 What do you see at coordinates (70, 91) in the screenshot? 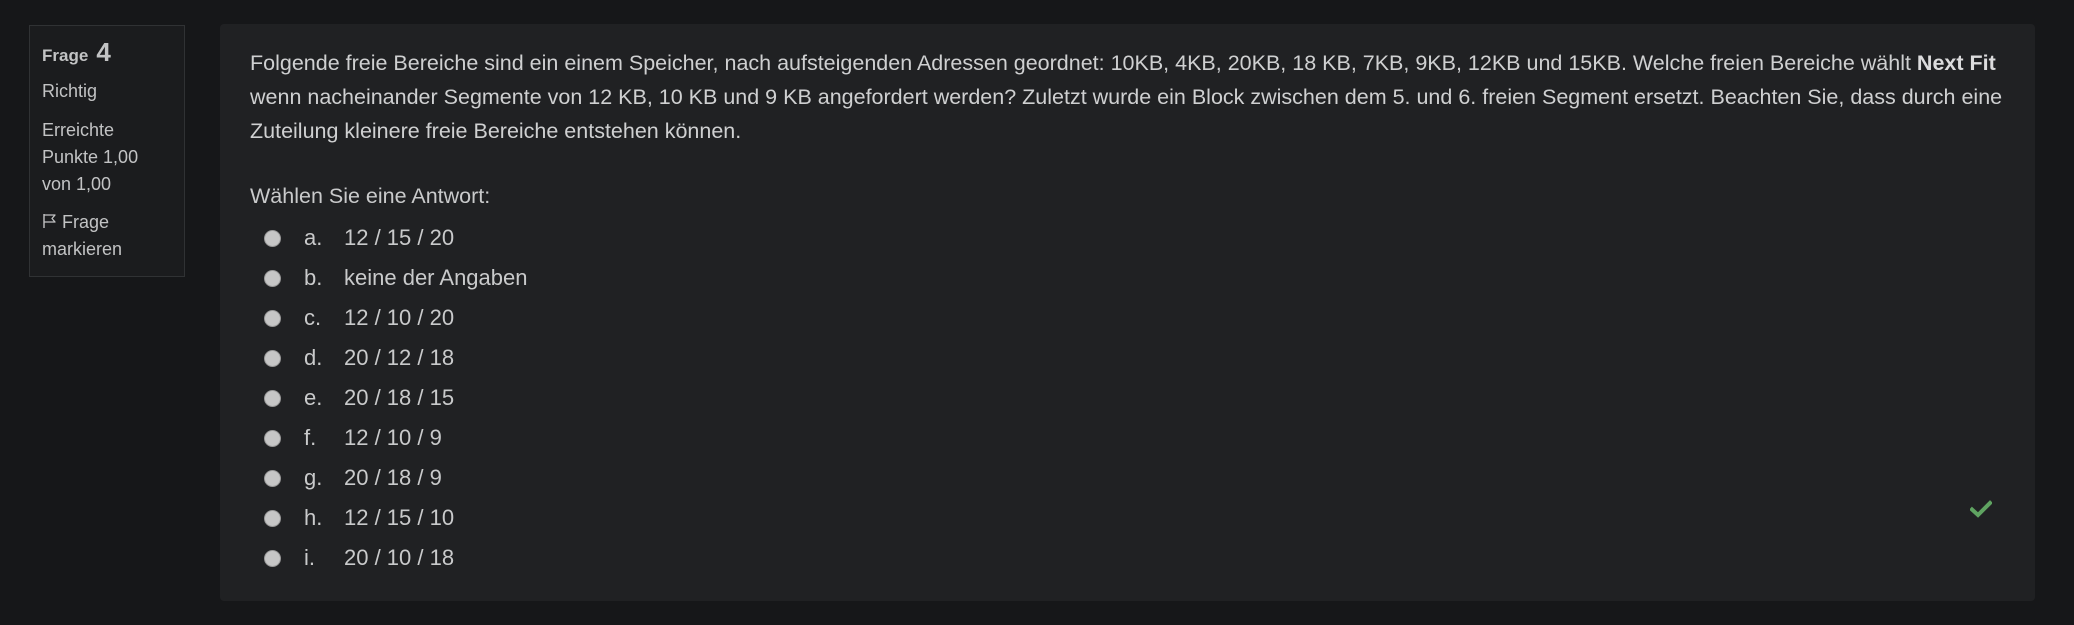
I see `question-state: Richtig` at bounding box center [70, 91].